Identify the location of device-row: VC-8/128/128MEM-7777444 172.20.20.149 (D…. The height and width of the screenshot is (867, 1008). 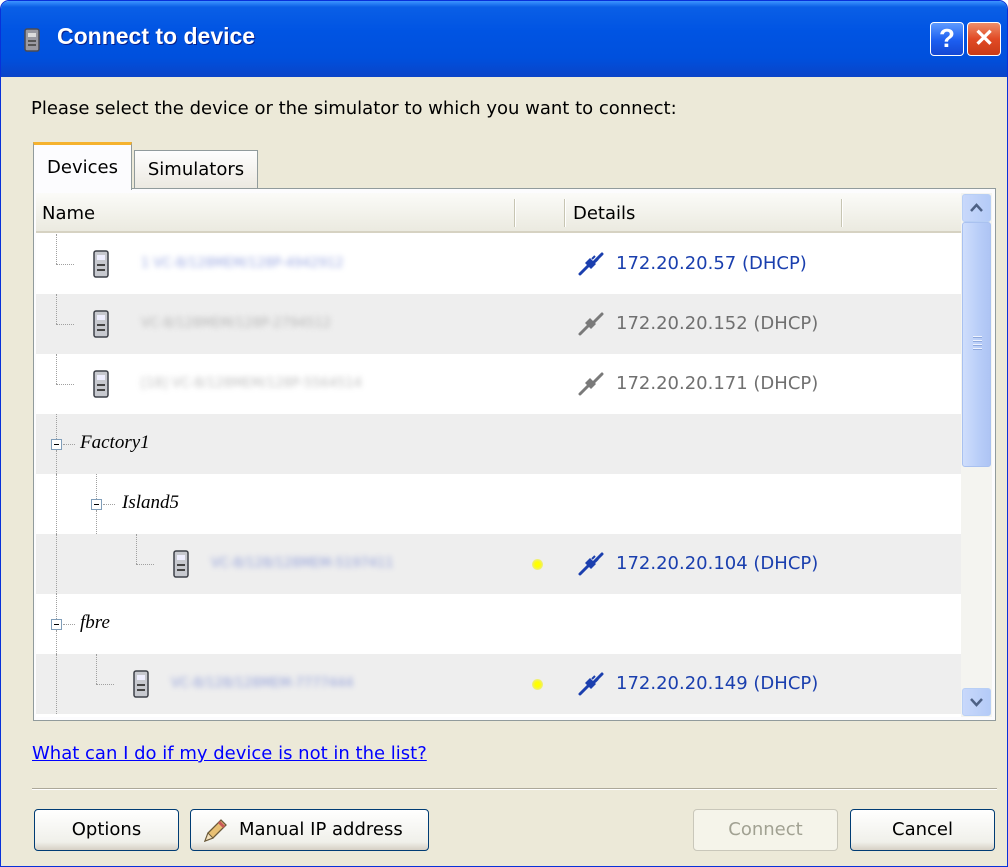
(498, 684).